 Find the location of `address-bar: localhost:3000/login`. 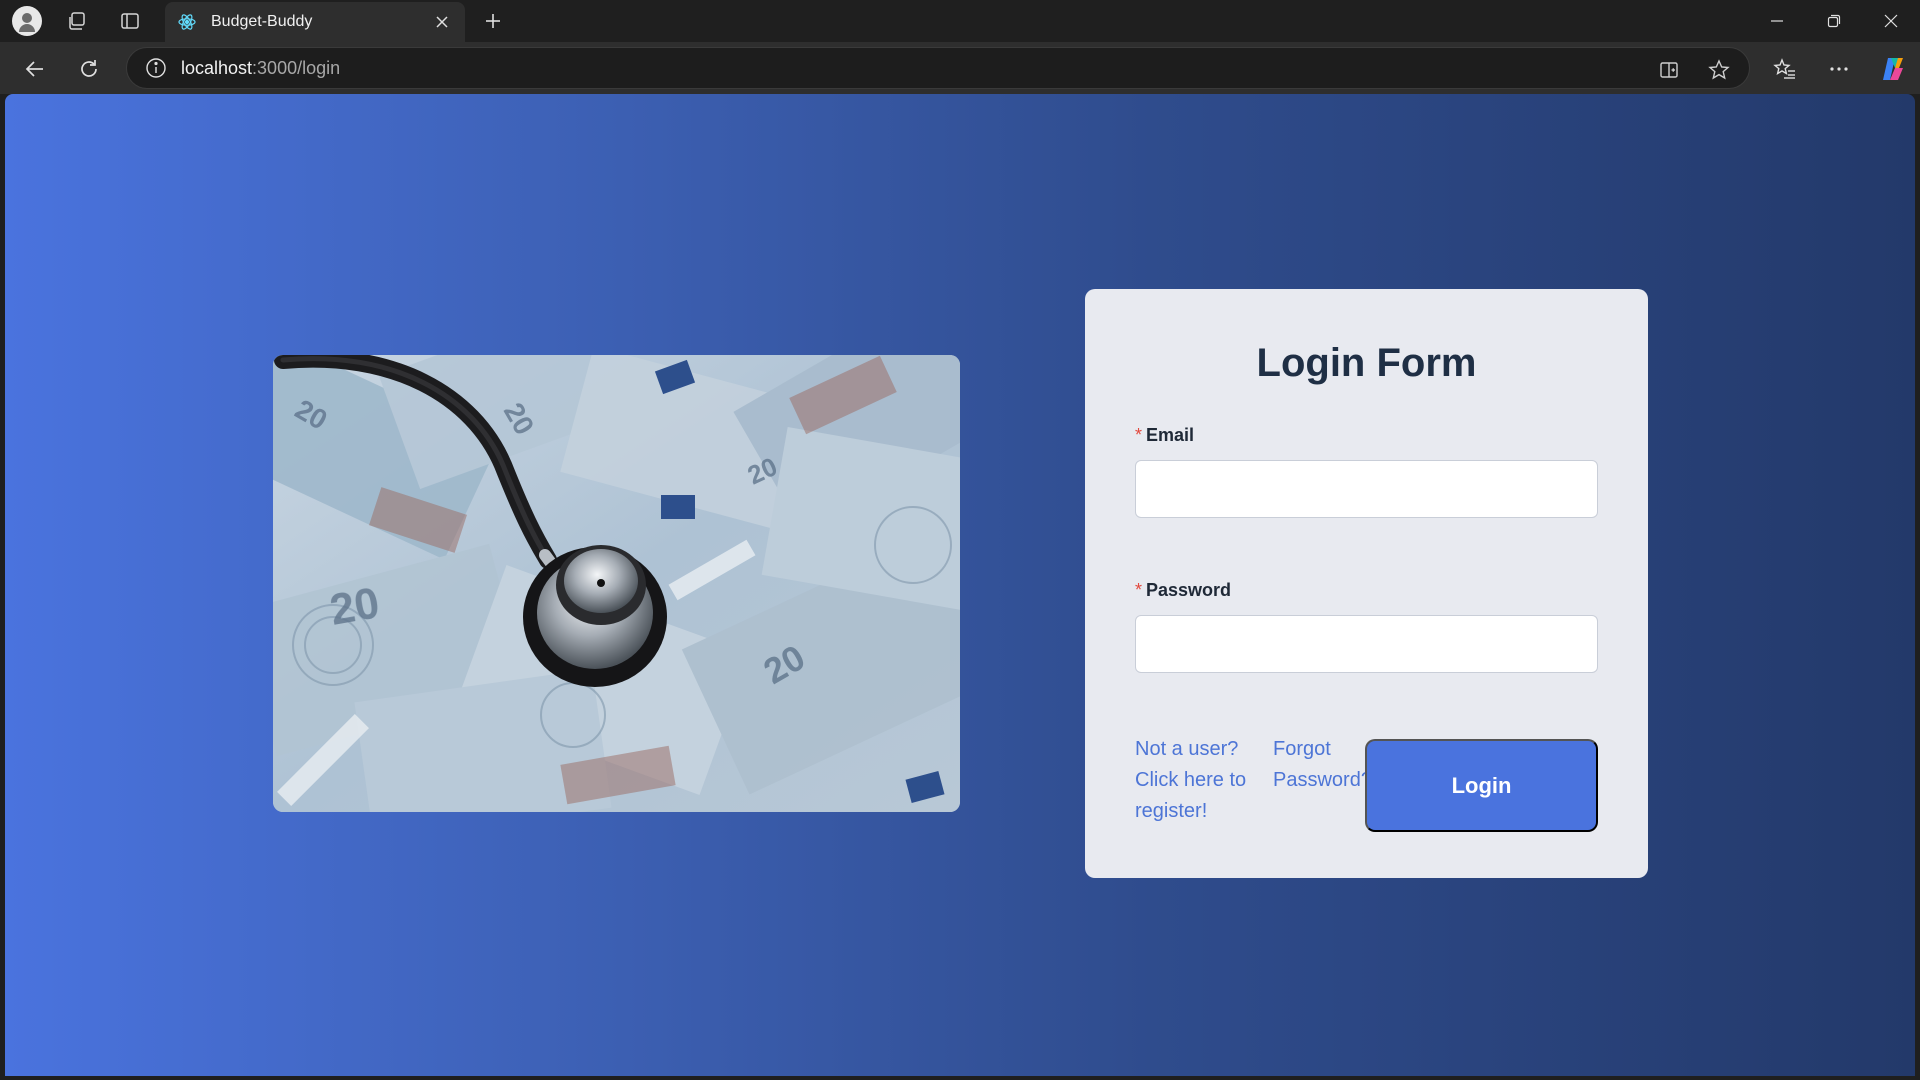

address-bar: localhost:3000/login is located at coordinates (938, 68).